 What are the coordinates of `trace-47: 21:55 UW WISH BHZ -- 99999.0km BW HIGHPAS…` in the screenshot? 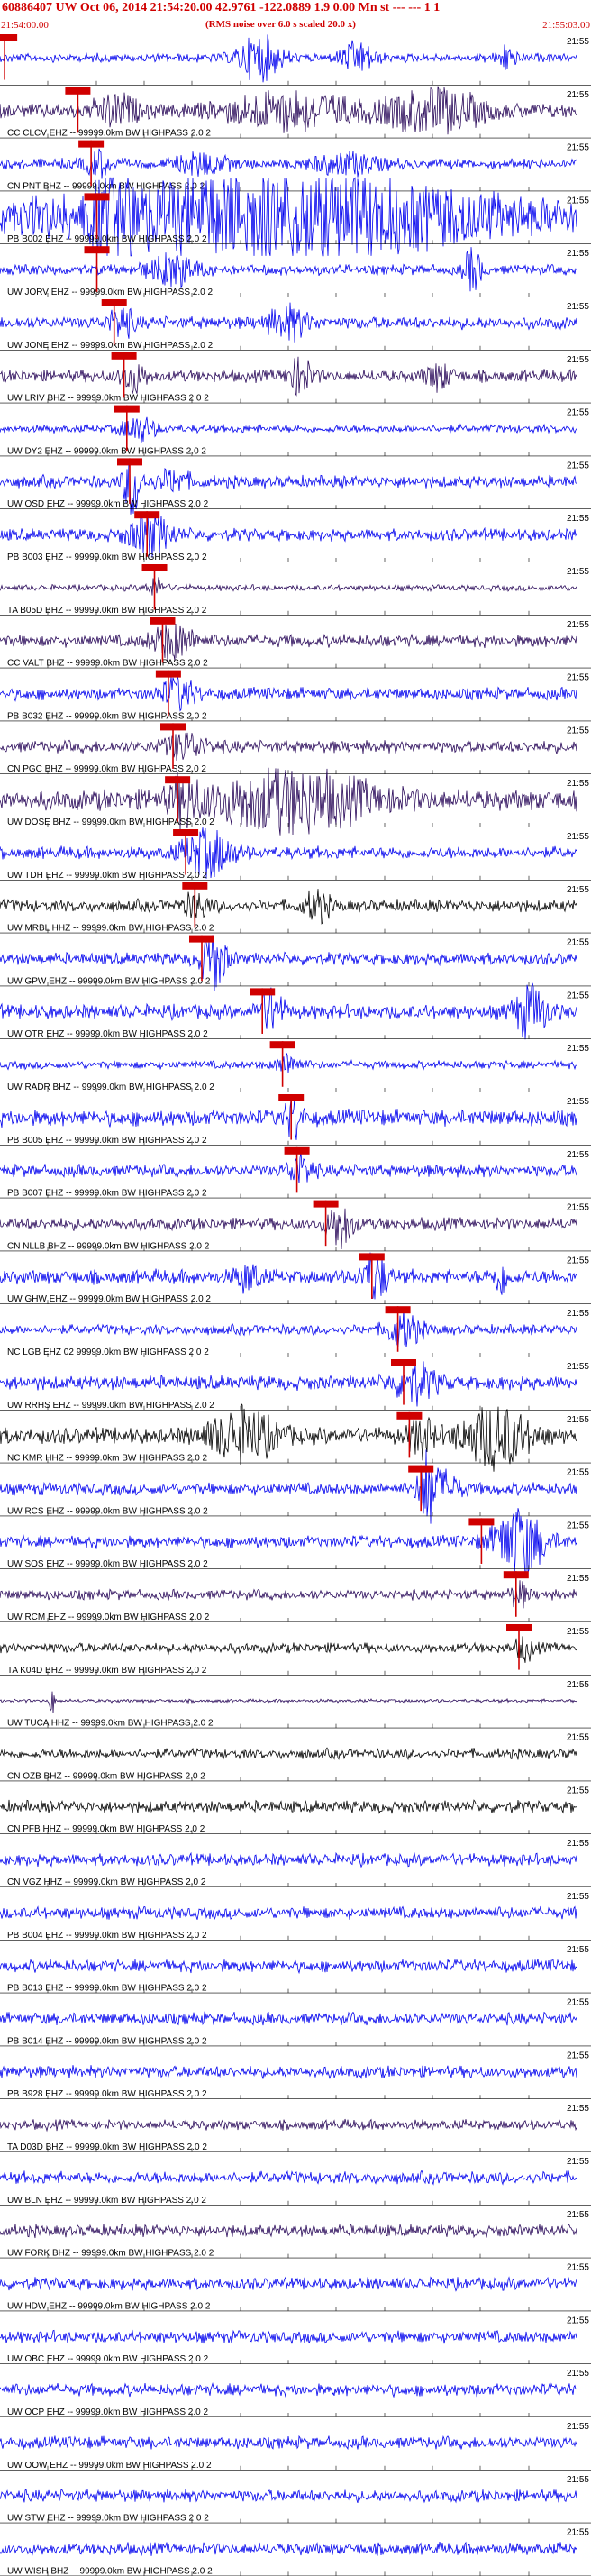 It's located at (295, 2552).